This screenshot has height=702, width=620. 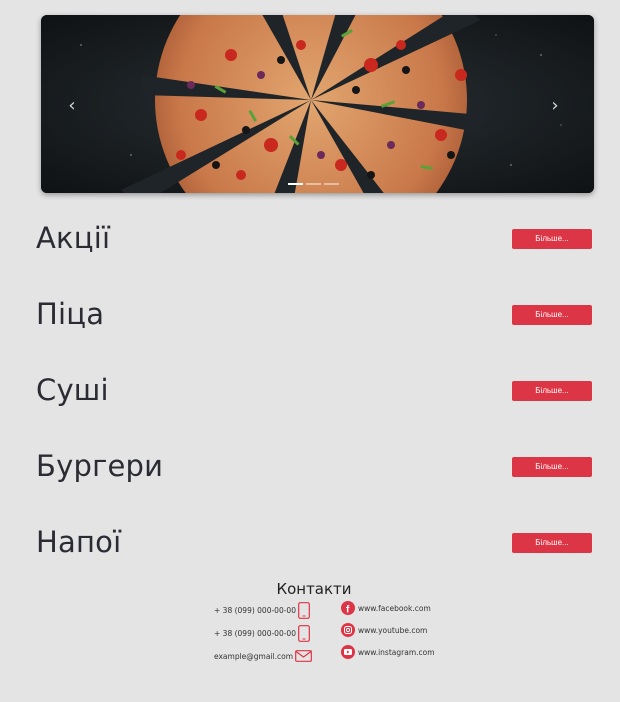 I want to click on email-contact: example@gmail.com, so click(x=263, y=656).